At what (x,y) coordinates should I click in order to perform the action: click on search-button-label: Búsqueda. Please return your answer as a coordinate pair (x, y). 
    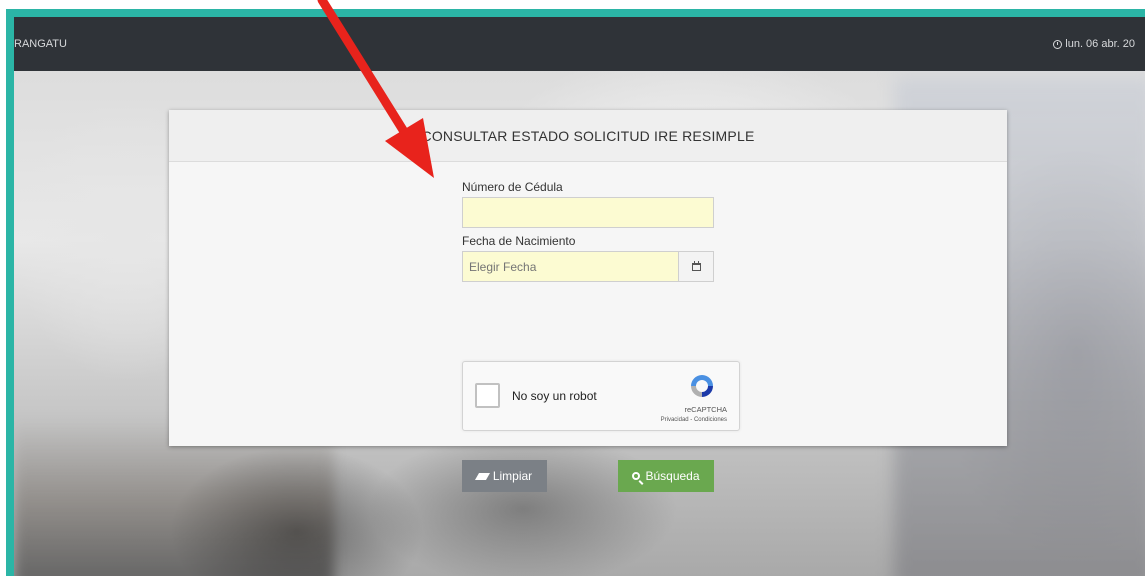
    Looking at the image, I should click on (672, 476).